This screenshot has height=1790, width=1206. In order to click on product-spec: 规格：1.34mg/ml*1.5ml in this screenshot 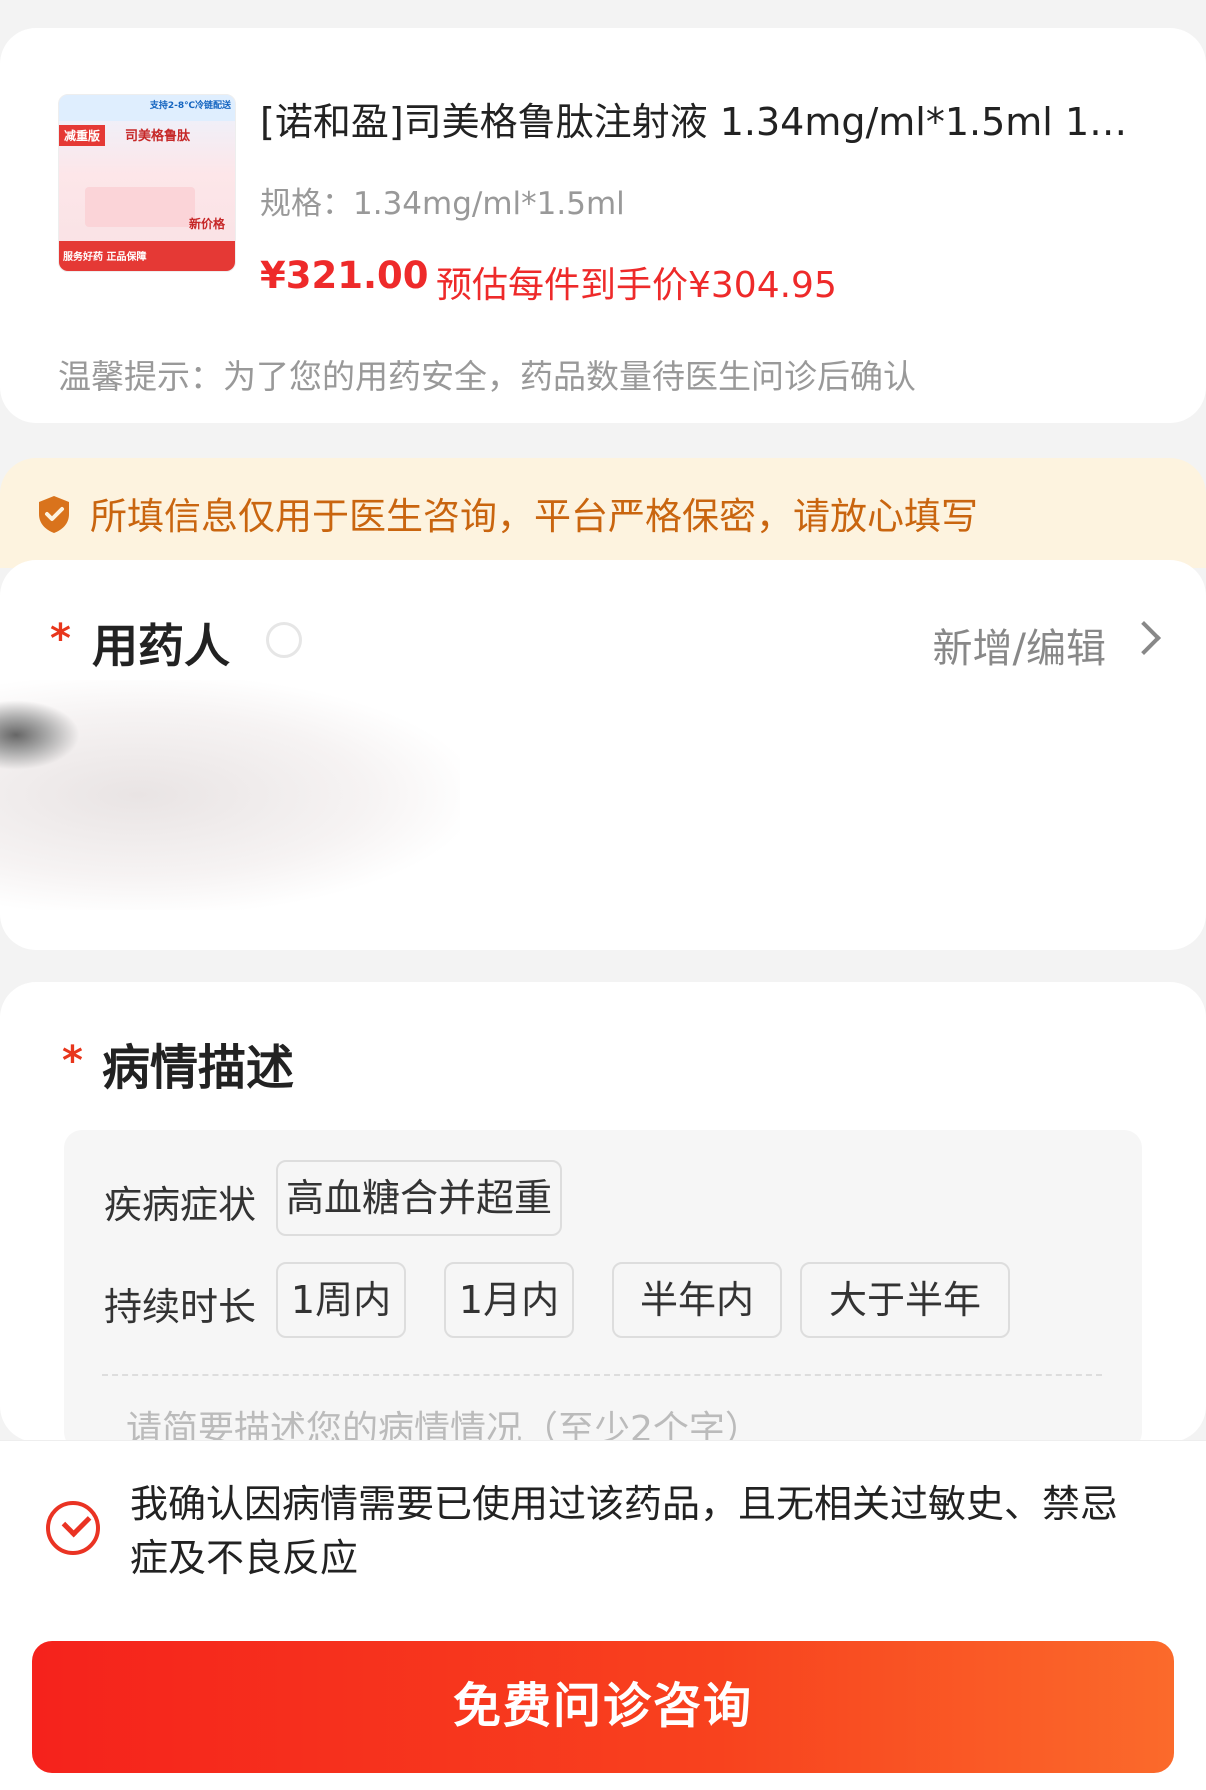, I will do `click(442, 204)`.